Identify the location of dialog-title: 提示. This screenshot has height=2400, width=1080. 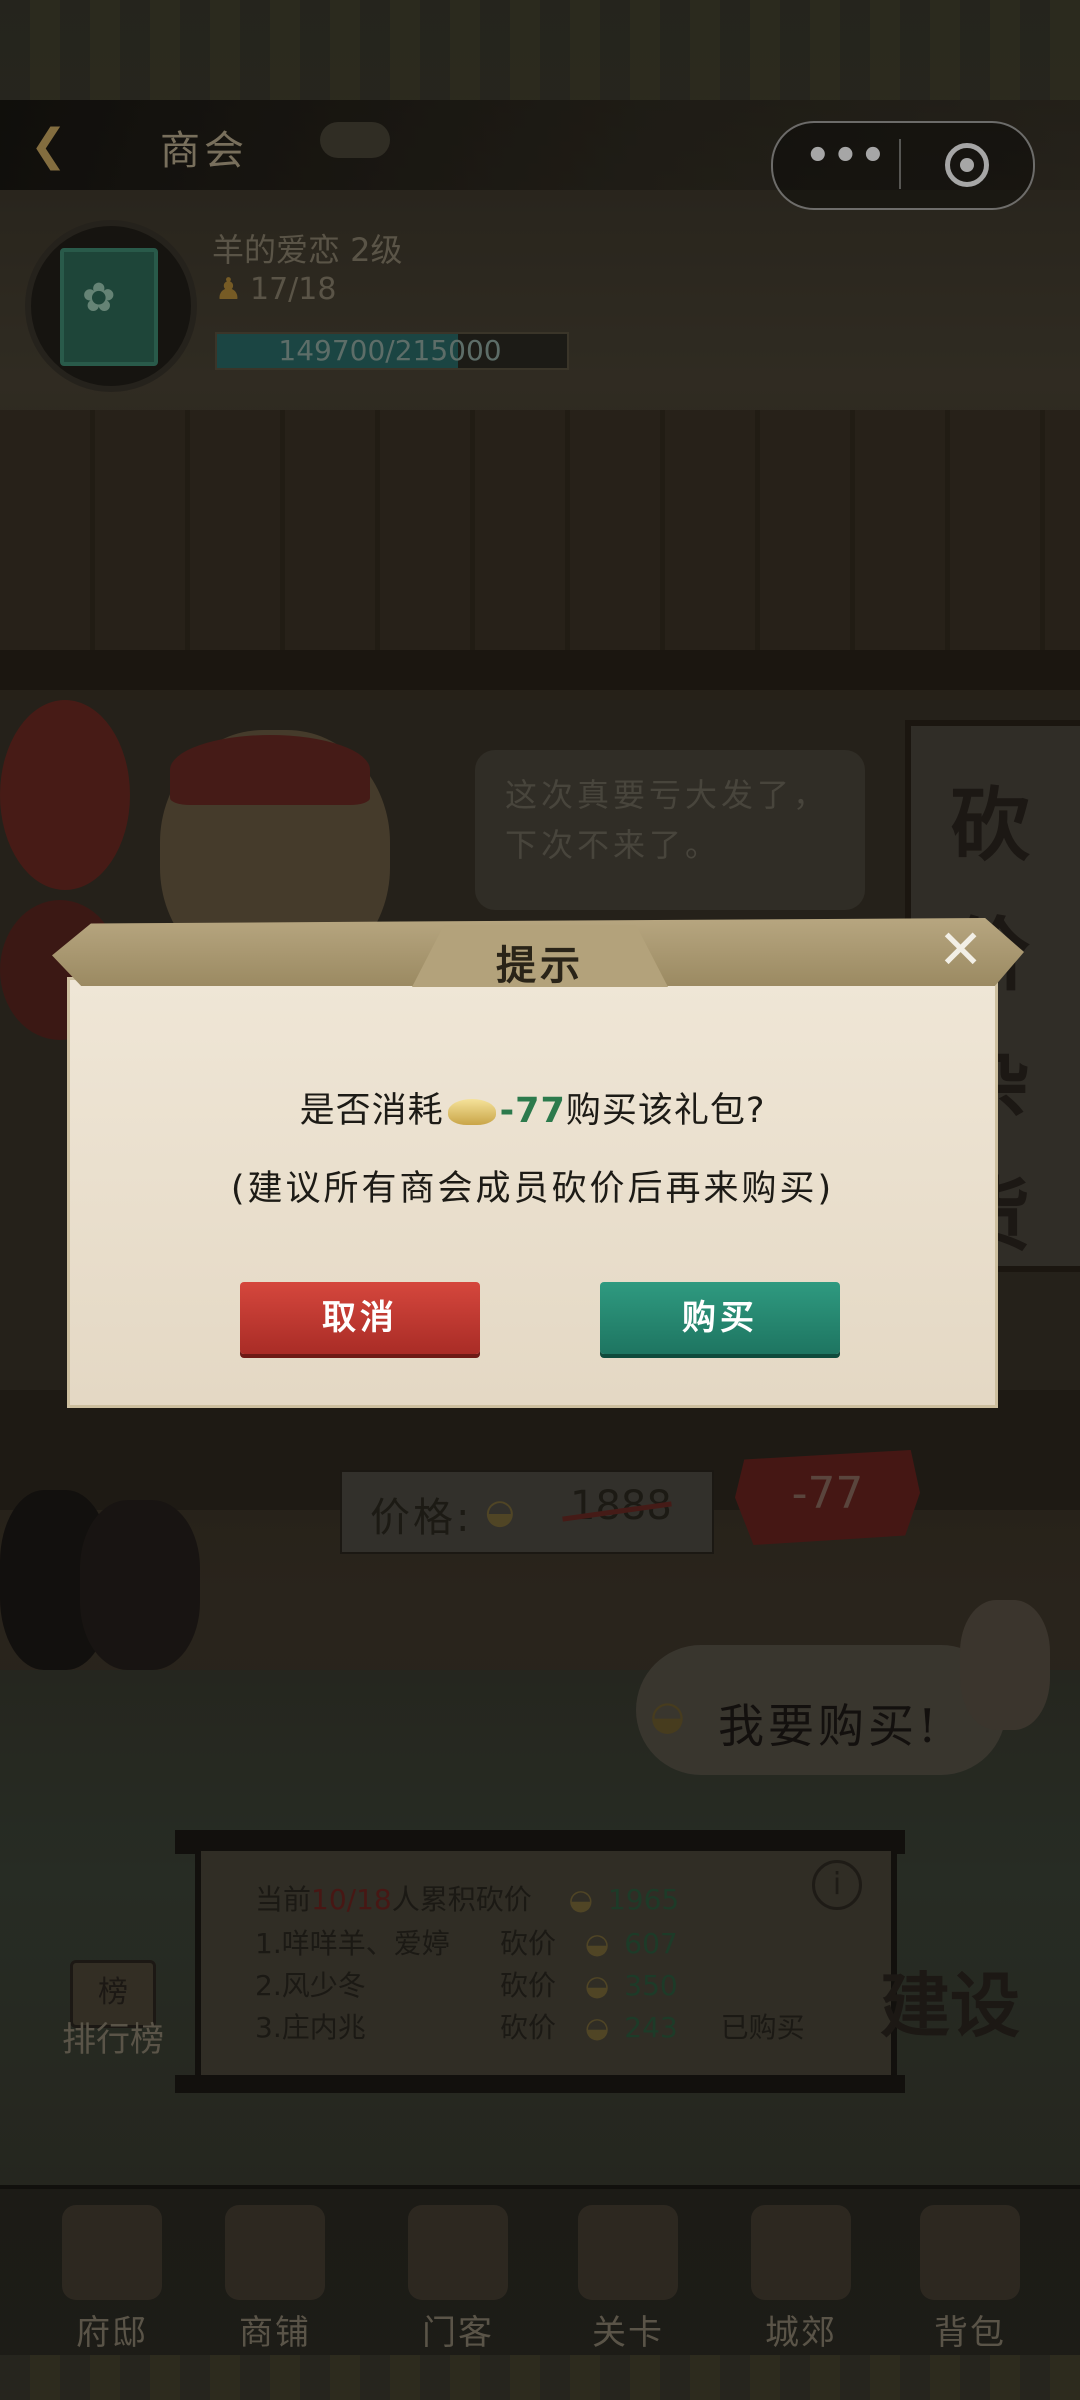
(540, 966).